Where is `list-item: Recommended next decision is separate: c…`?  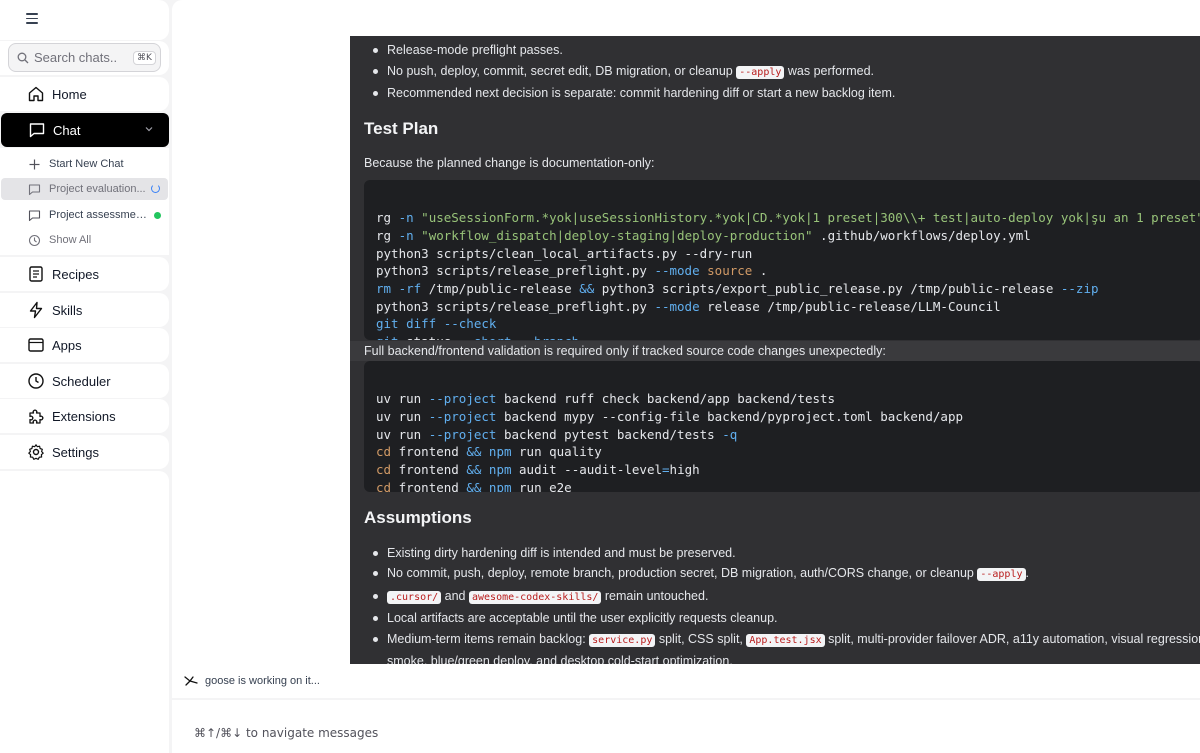 list-item: Recommended next decision is separate: c… is located at coordinates (782, 93).